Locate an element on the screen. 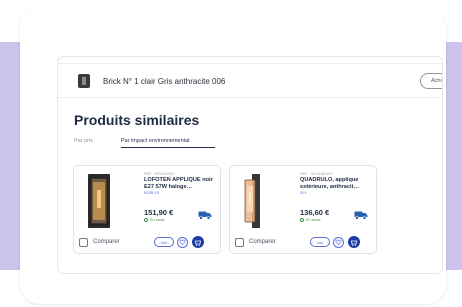 The width and height of the screenshot is (462, 307). product-thumbnail-icon is located at coordinates (84, 81).